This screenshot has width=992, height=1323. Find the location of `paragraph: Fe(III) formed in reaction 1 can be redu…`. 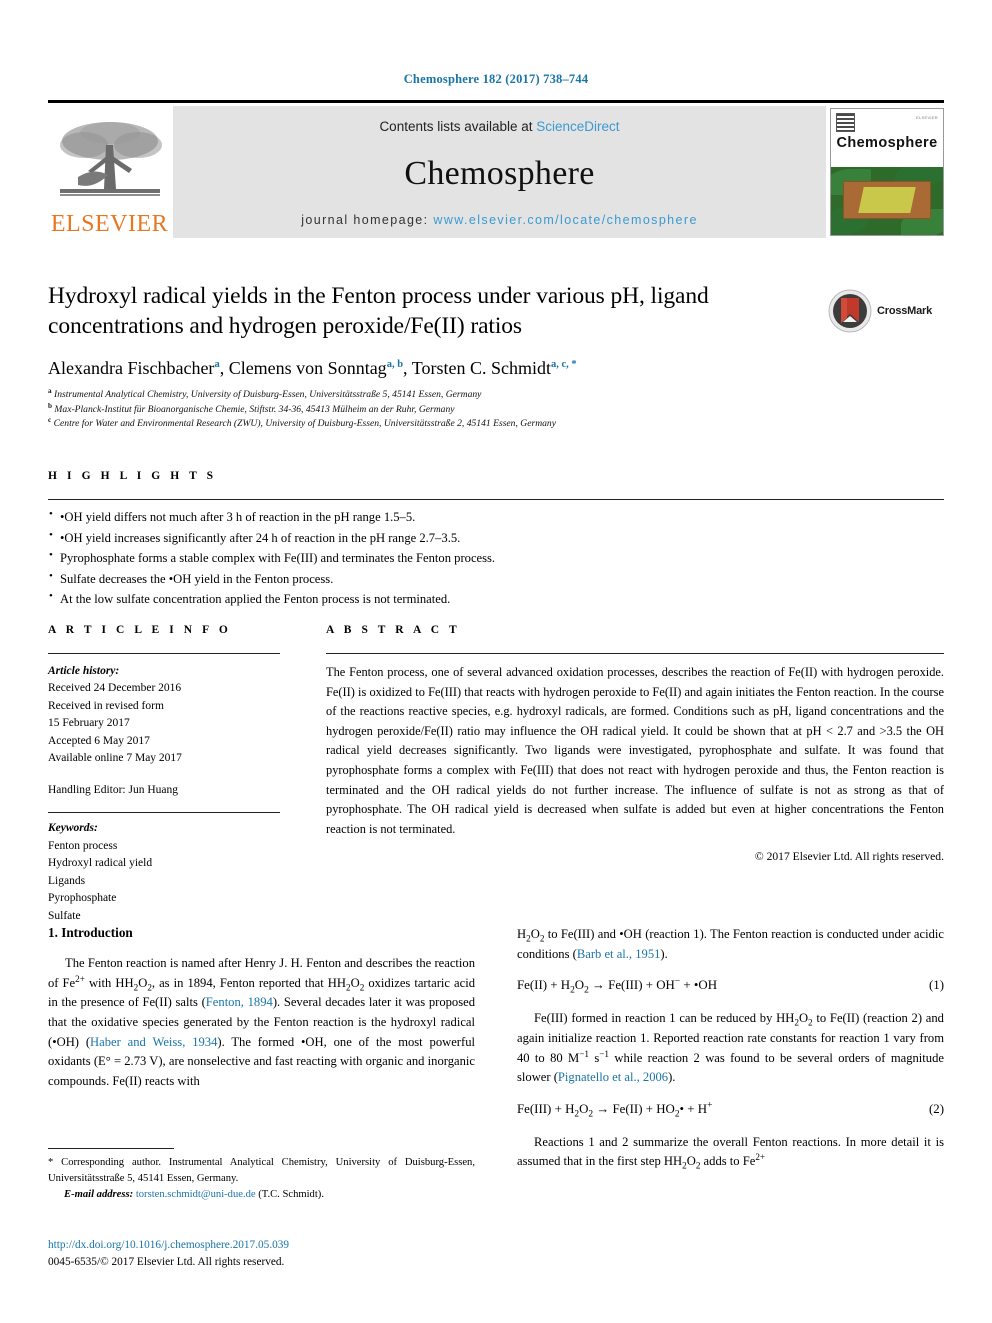

paragraph: Fe(III) formed in reaction 1 can be redu… is located at coordinates (730, 1048).